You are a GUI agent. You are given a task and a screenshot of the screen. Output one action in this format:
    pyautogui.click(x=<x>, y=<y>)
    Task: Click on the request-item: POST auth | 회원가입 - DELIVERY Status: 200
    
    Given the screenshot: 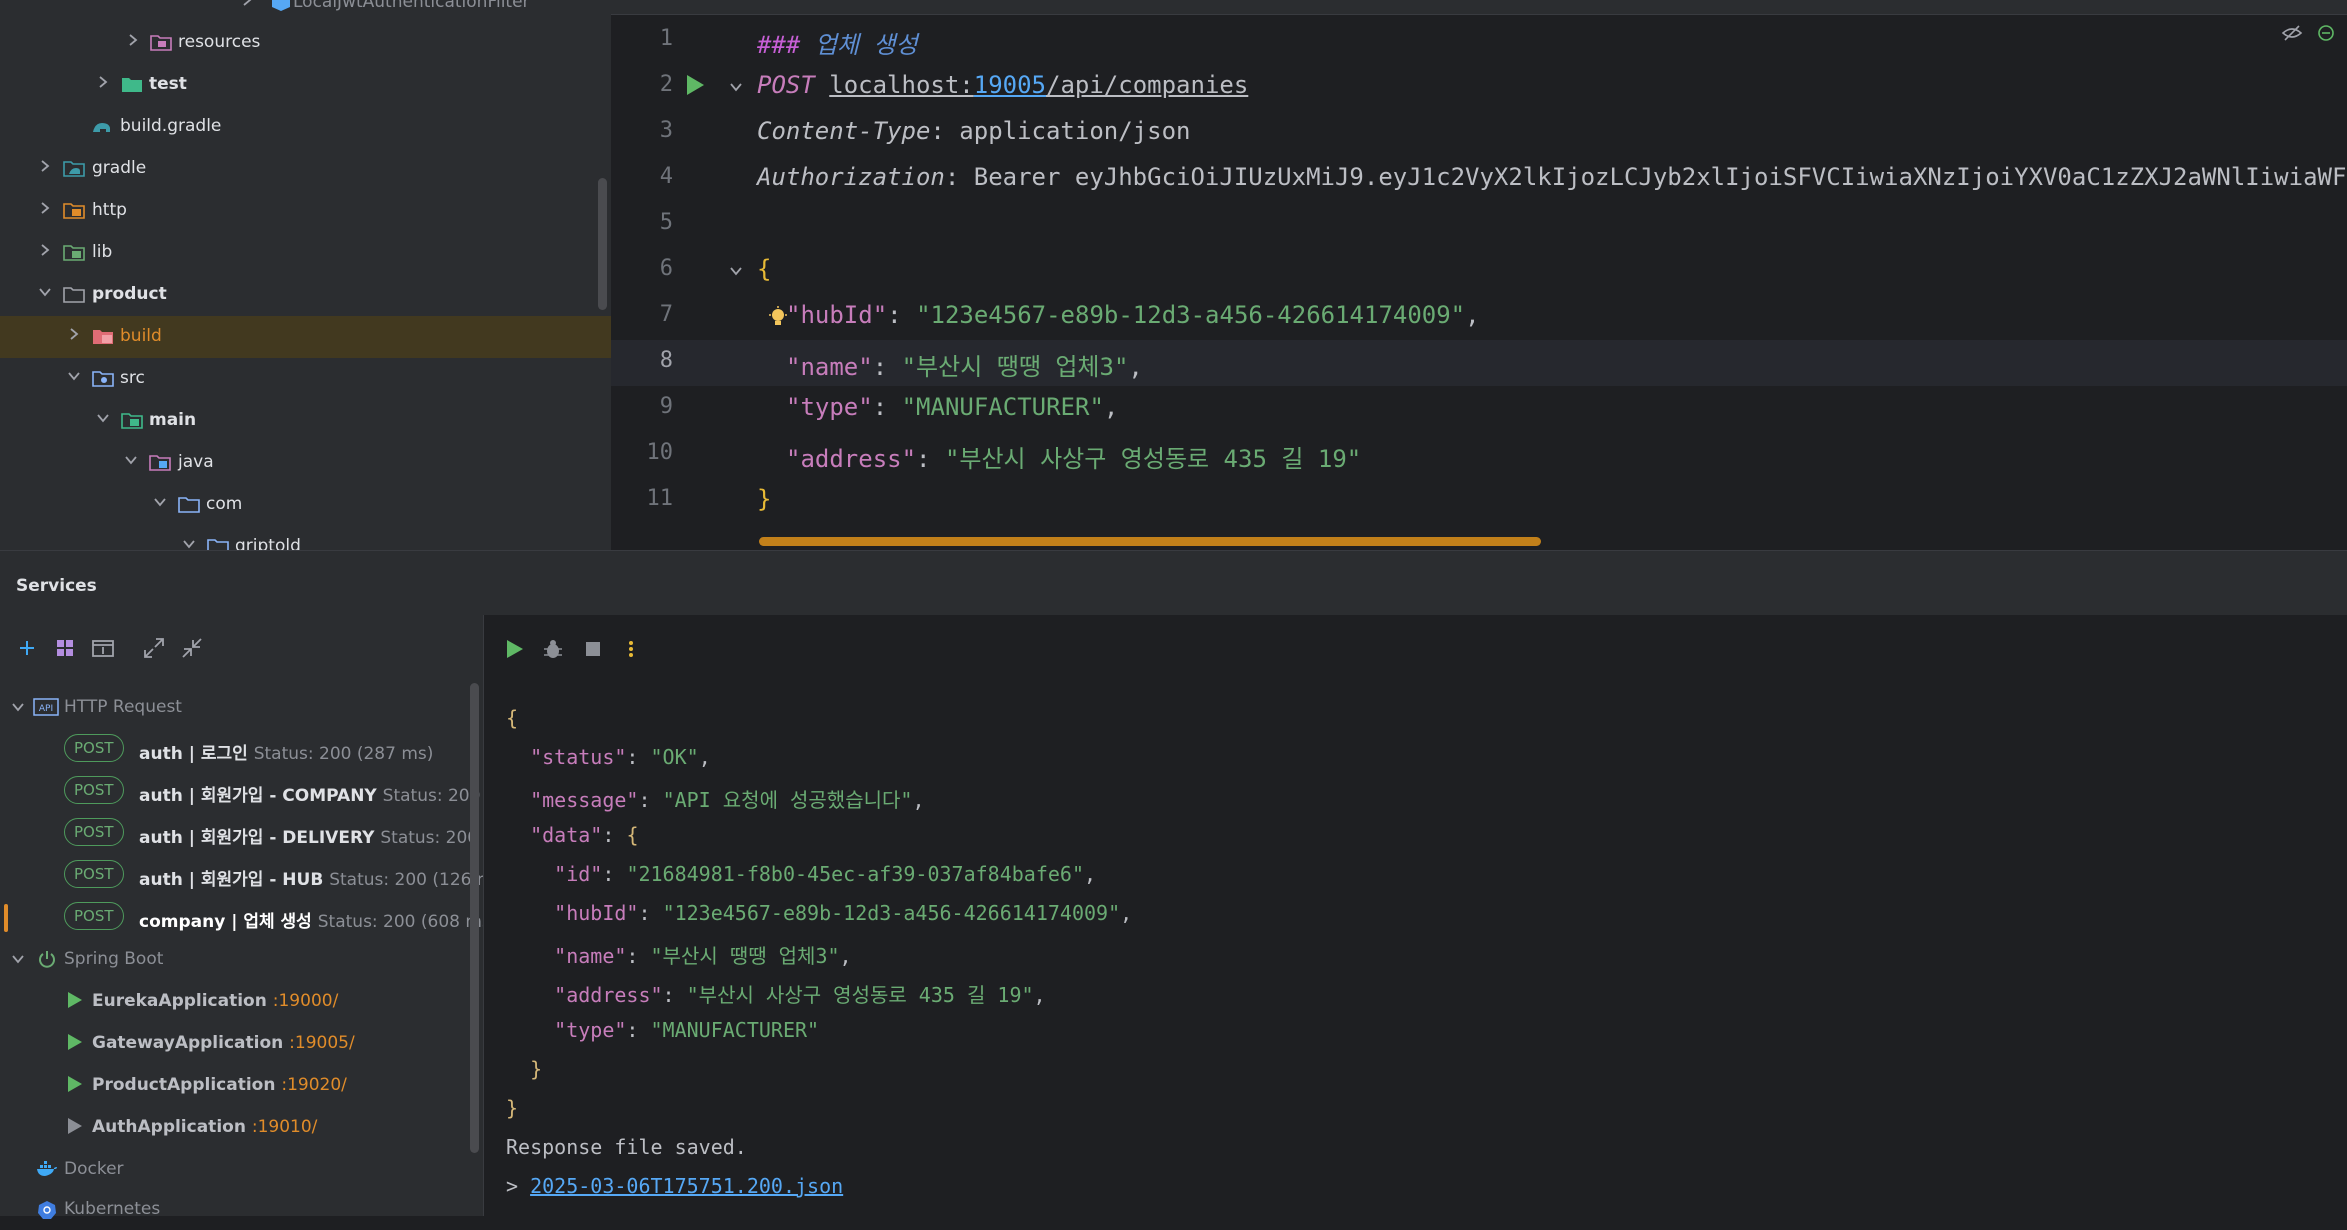 What is the action you would take?
    pyautogui.click(x=242, y=833)
    